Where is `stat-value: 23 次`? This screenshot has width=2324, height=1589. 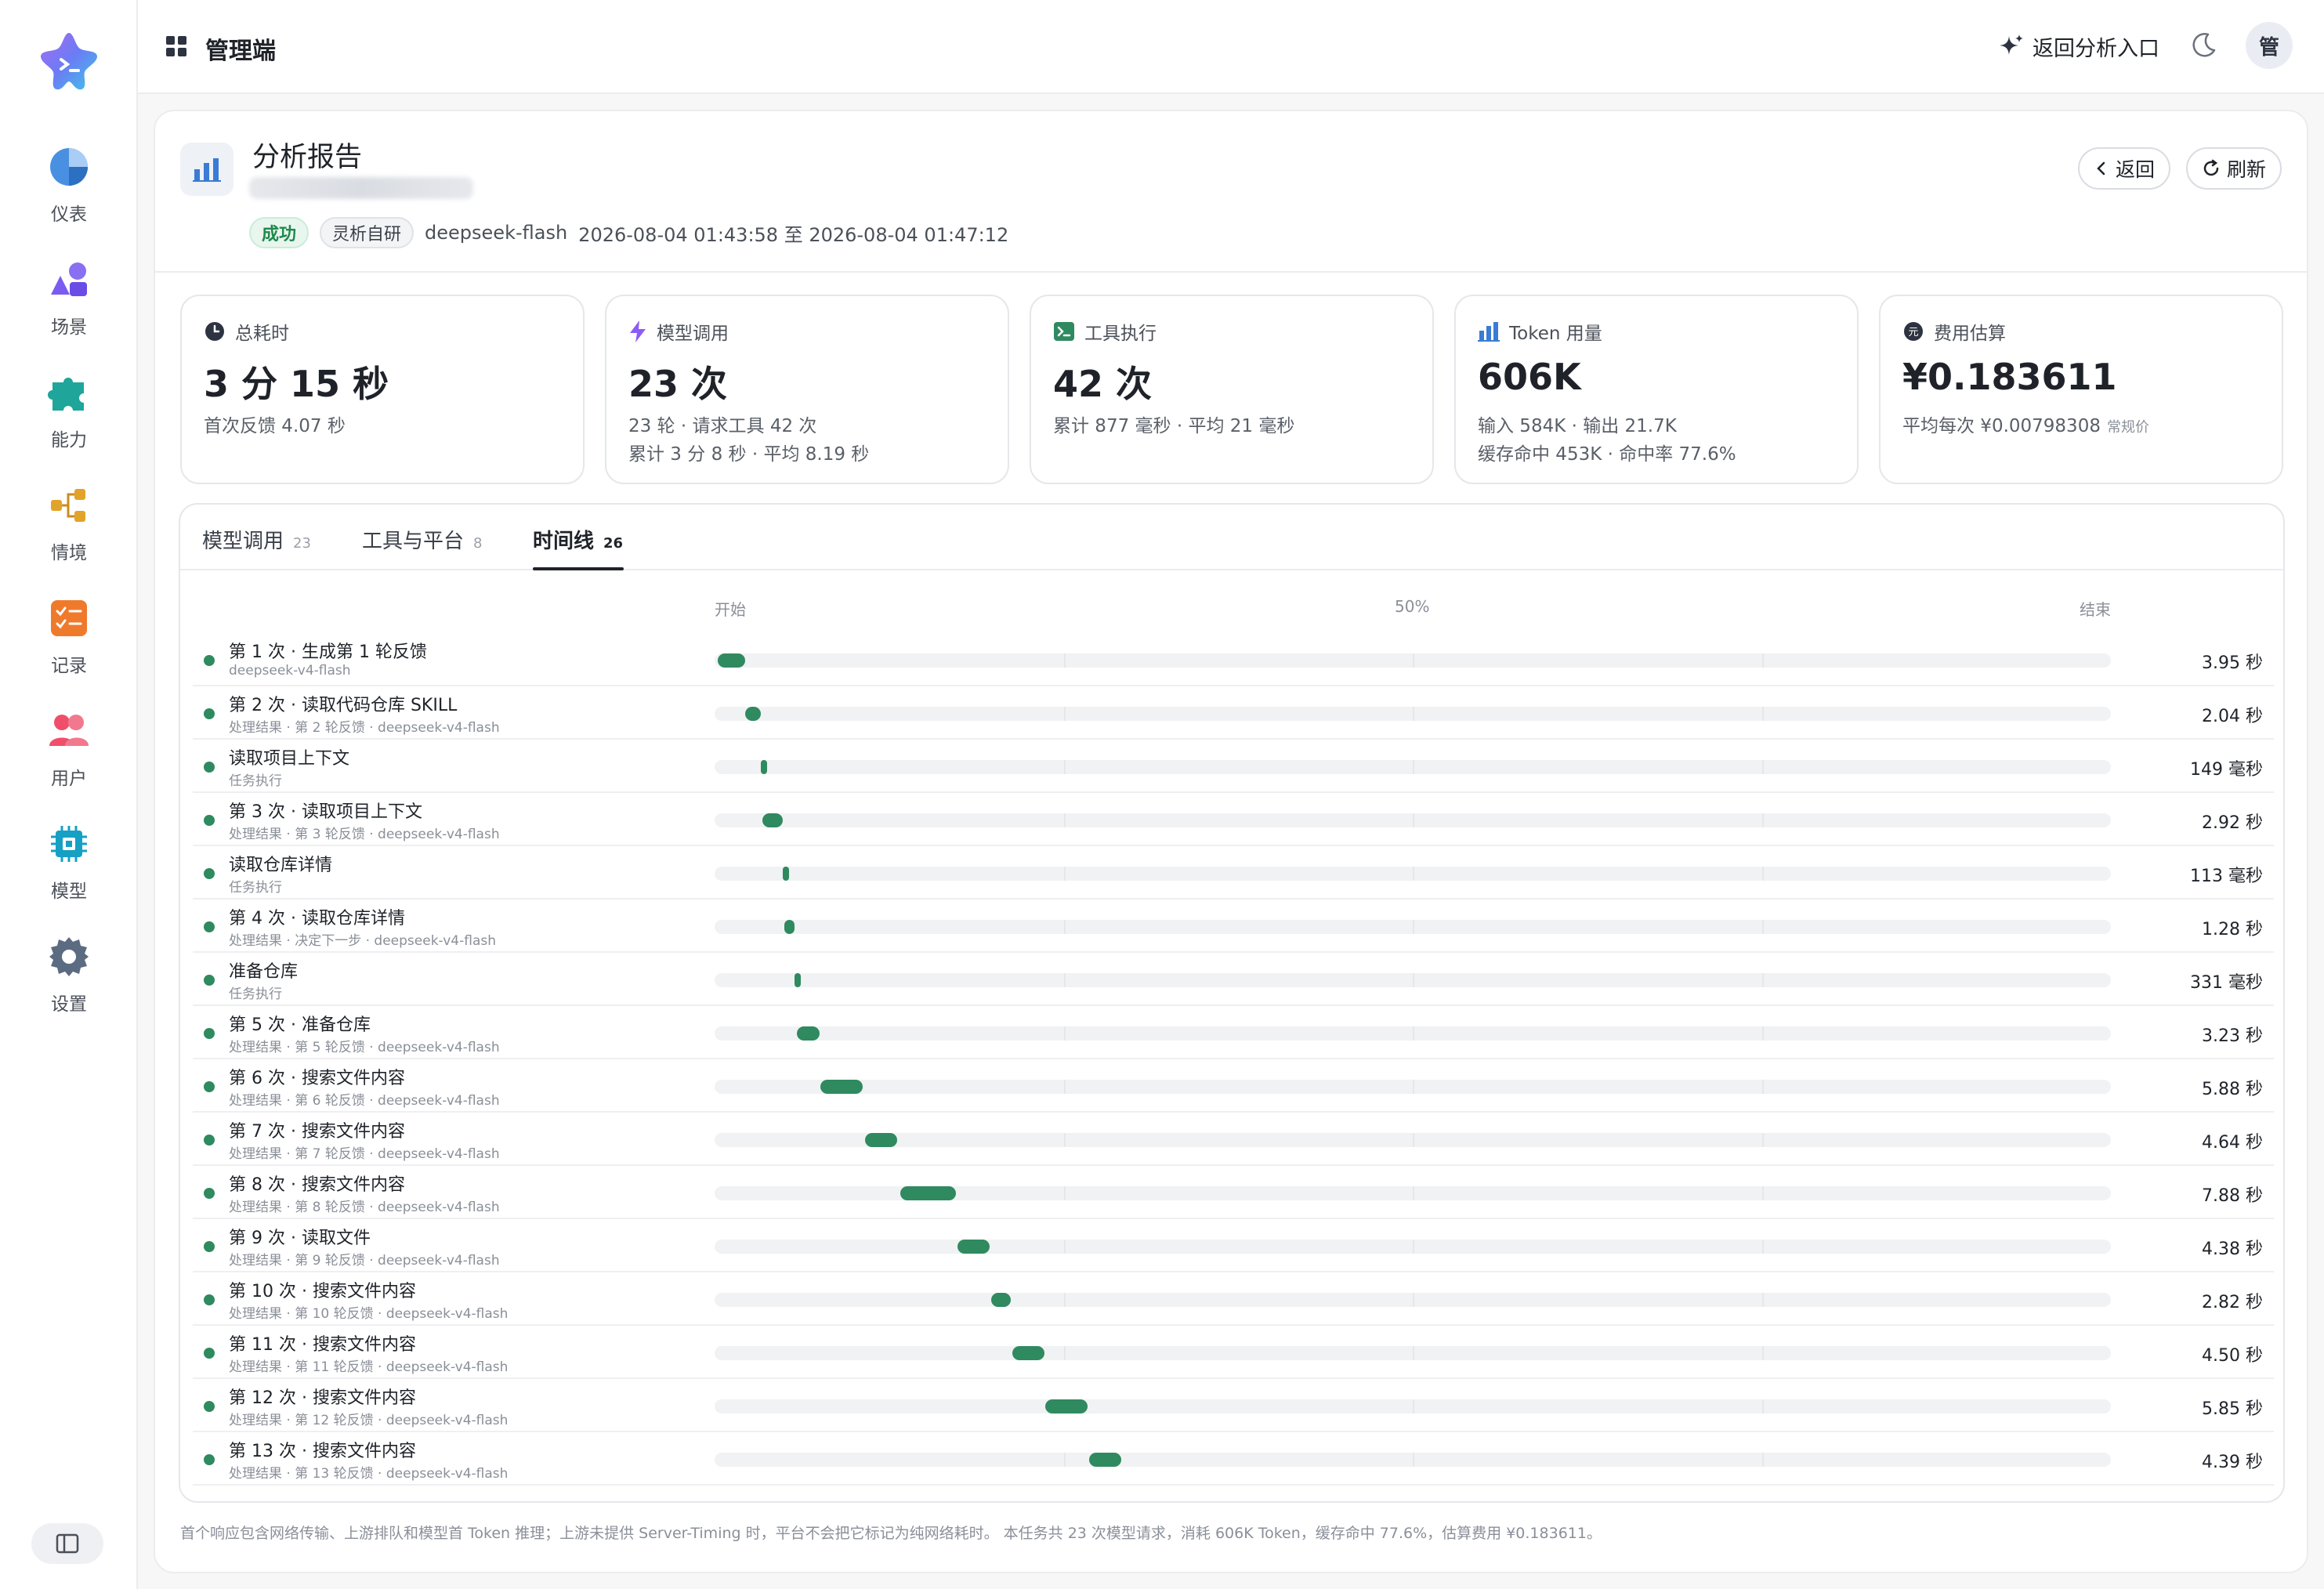 stat-value: 23 次 is located at coordinates (678, 384).